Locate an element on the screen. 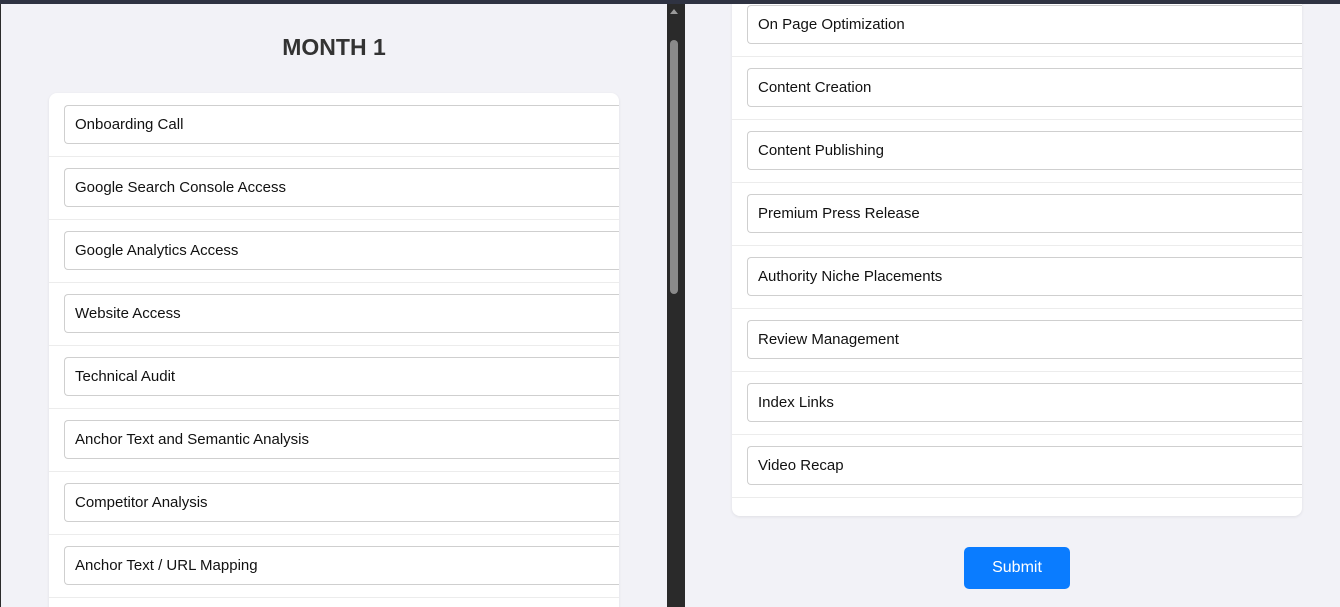 This screenshot has width=1340, height=607. task-row: Competitor Analysis is located at coordinates (334, 503).